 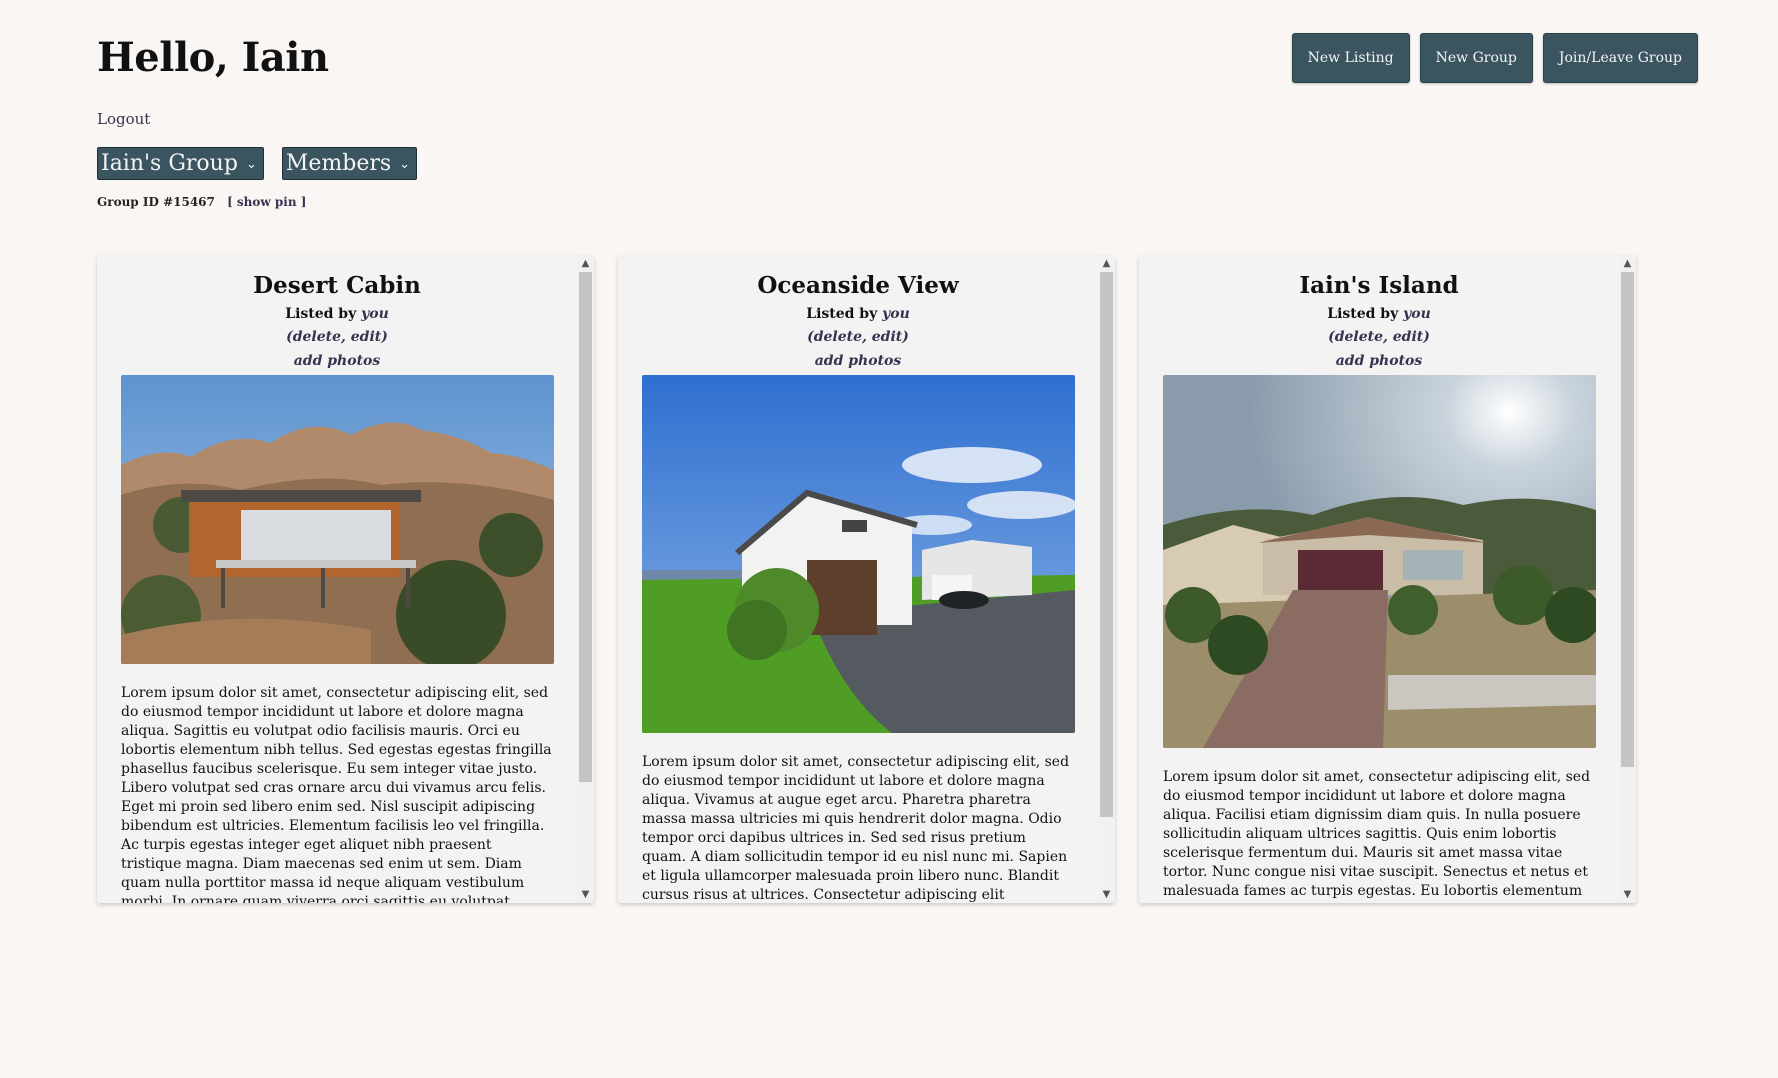 I want to click on top-actions: New Listing New Group Join/Leave Group, so click(x=1494, y=58).